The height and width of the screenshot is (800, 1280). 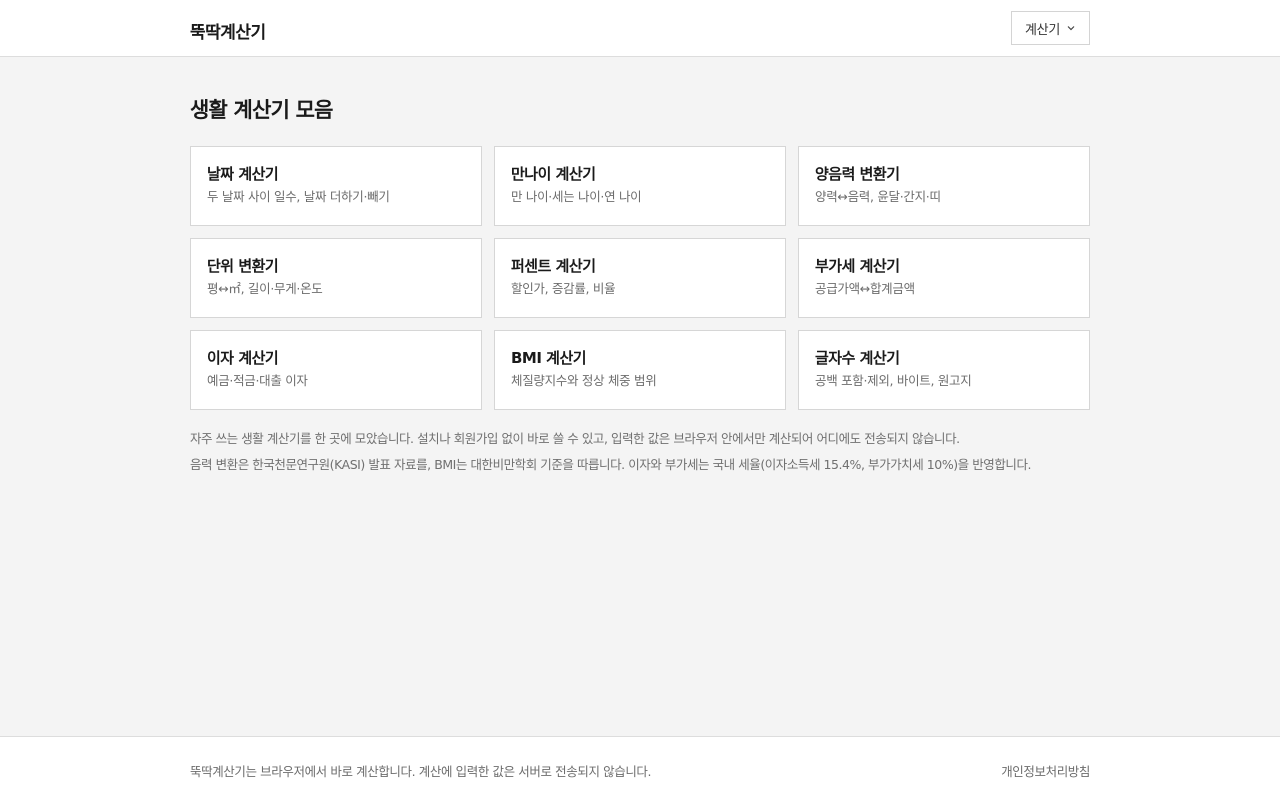 I want to click on calculator-card-unit: 단위 변환기 평↔㎡, 길이·무게·온도, so click(x=336, y=278).